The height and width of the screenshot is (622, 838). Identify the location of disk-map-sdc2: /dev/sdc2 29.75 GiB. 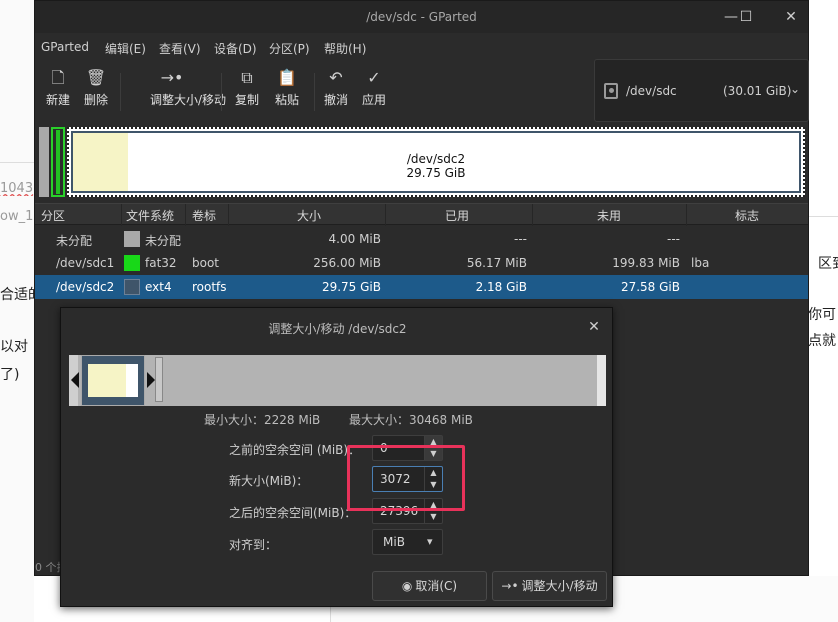
(436, 162).